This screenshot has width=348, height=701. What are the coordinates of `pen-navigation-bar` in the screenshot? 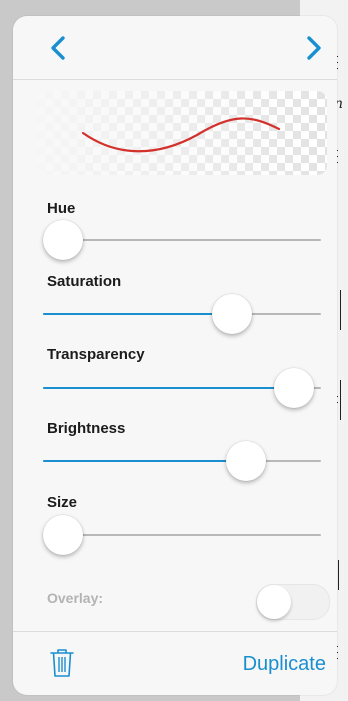 It's located at (175, 48).